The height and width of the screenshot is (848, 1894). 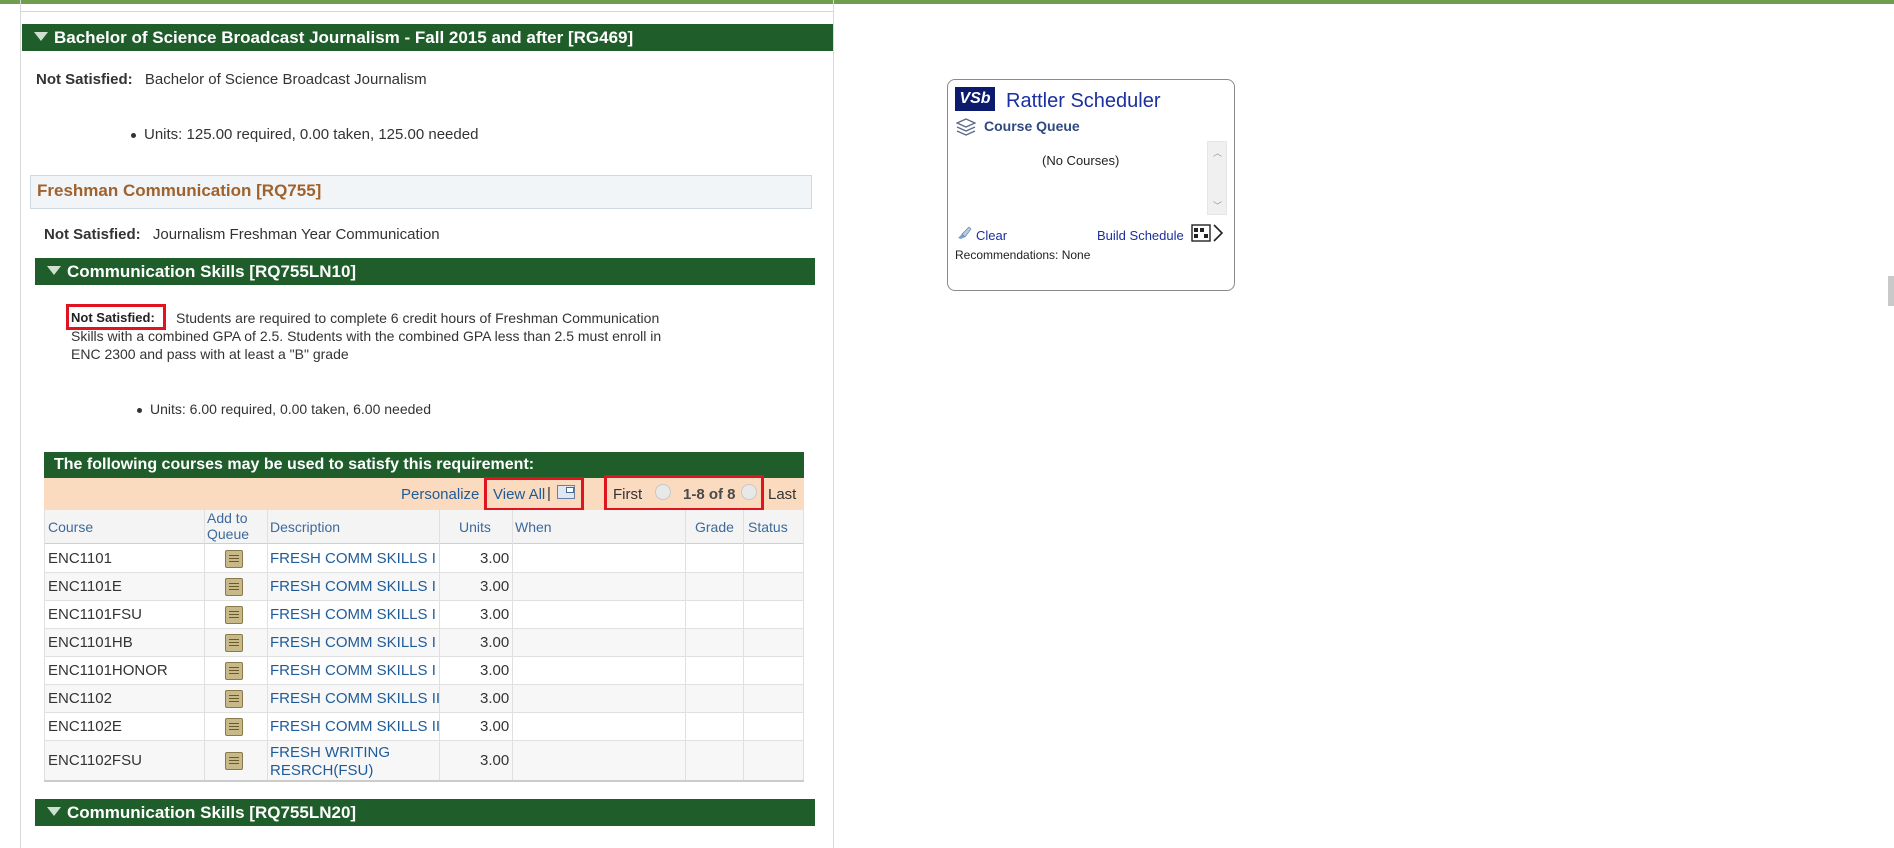 What do you see at coordinates (782, 494) in the screenshot?
I see `last-link: Last` at bounding box center [782, 494].